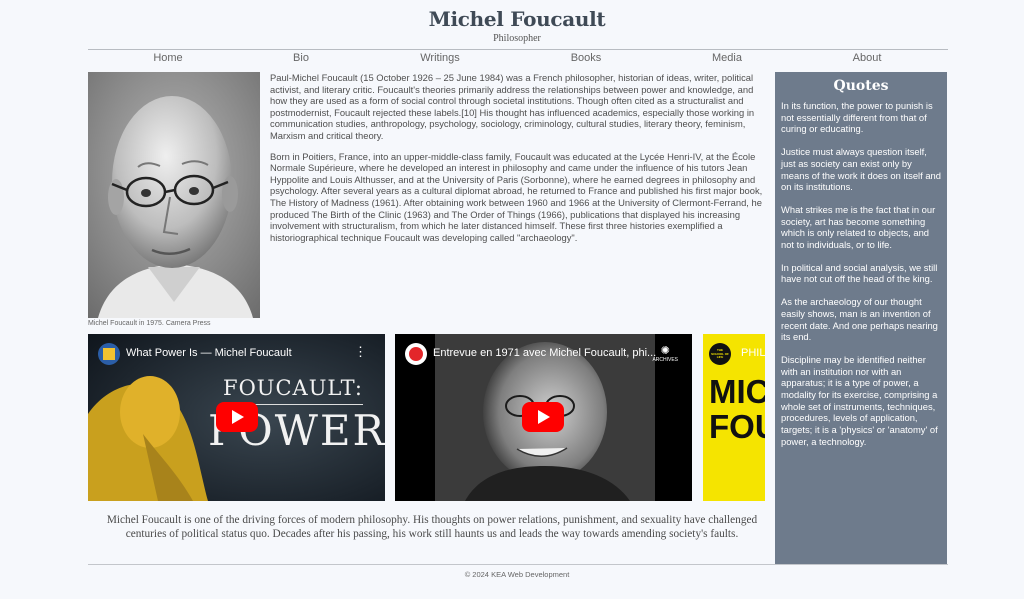 This screenshot has width=1024, height=599. What do you see at coordinates (518, 59) in the screenshot?
I see `main-nav: Home Bio Writings Books Media About` at bounding box center [518, 59].